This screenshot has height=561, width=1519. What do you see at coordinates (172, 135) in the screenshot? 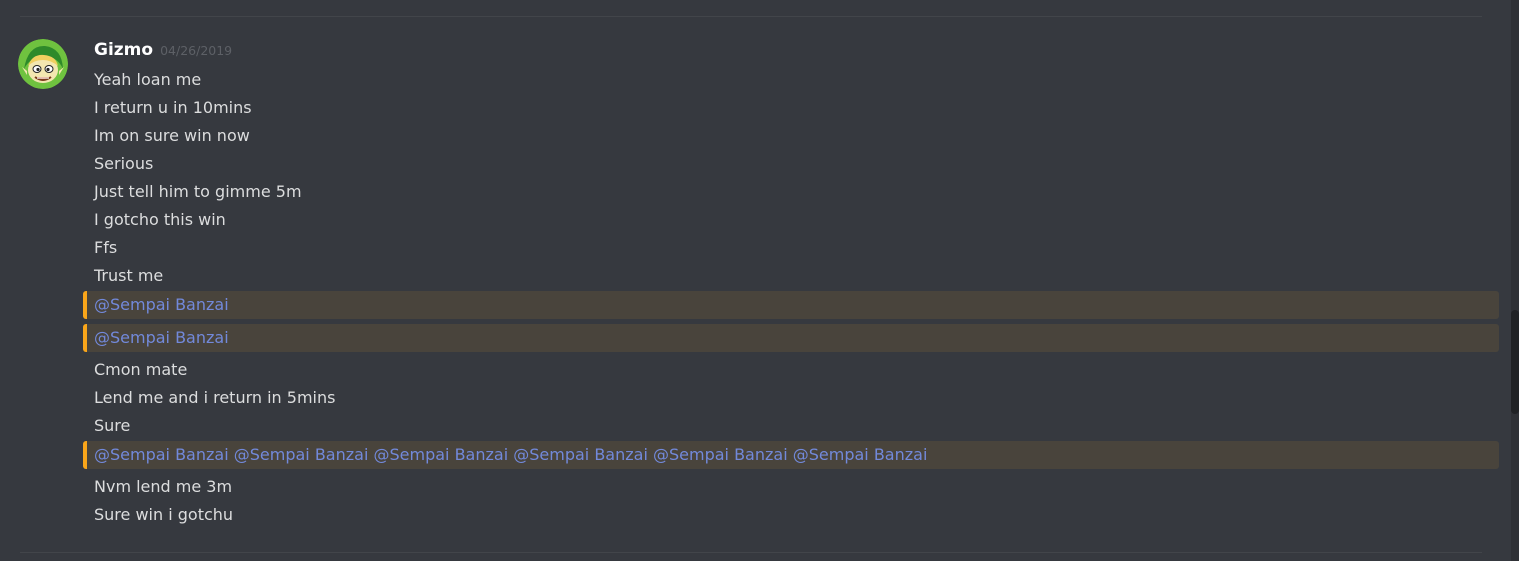
I see `message-line: Im on sure win now` at bounding box center [172, 135].